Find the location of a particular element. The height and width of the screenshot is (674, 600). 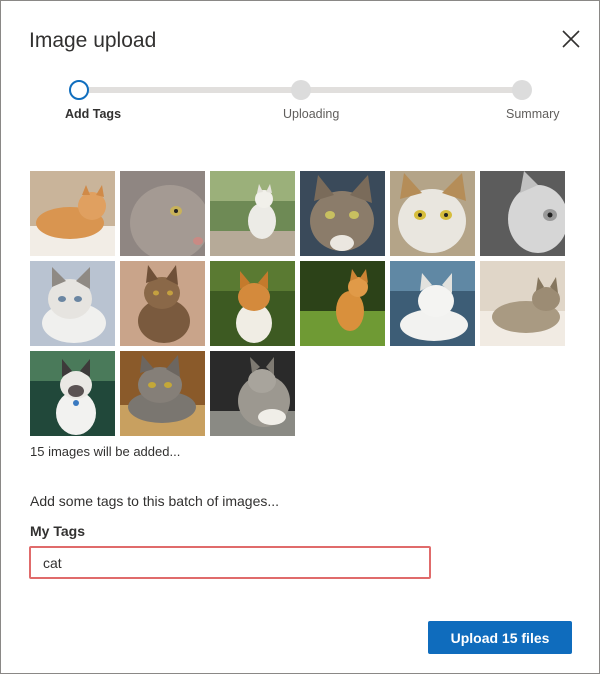

step-label-uploading: Uploading is located at coordinates (311, 114).